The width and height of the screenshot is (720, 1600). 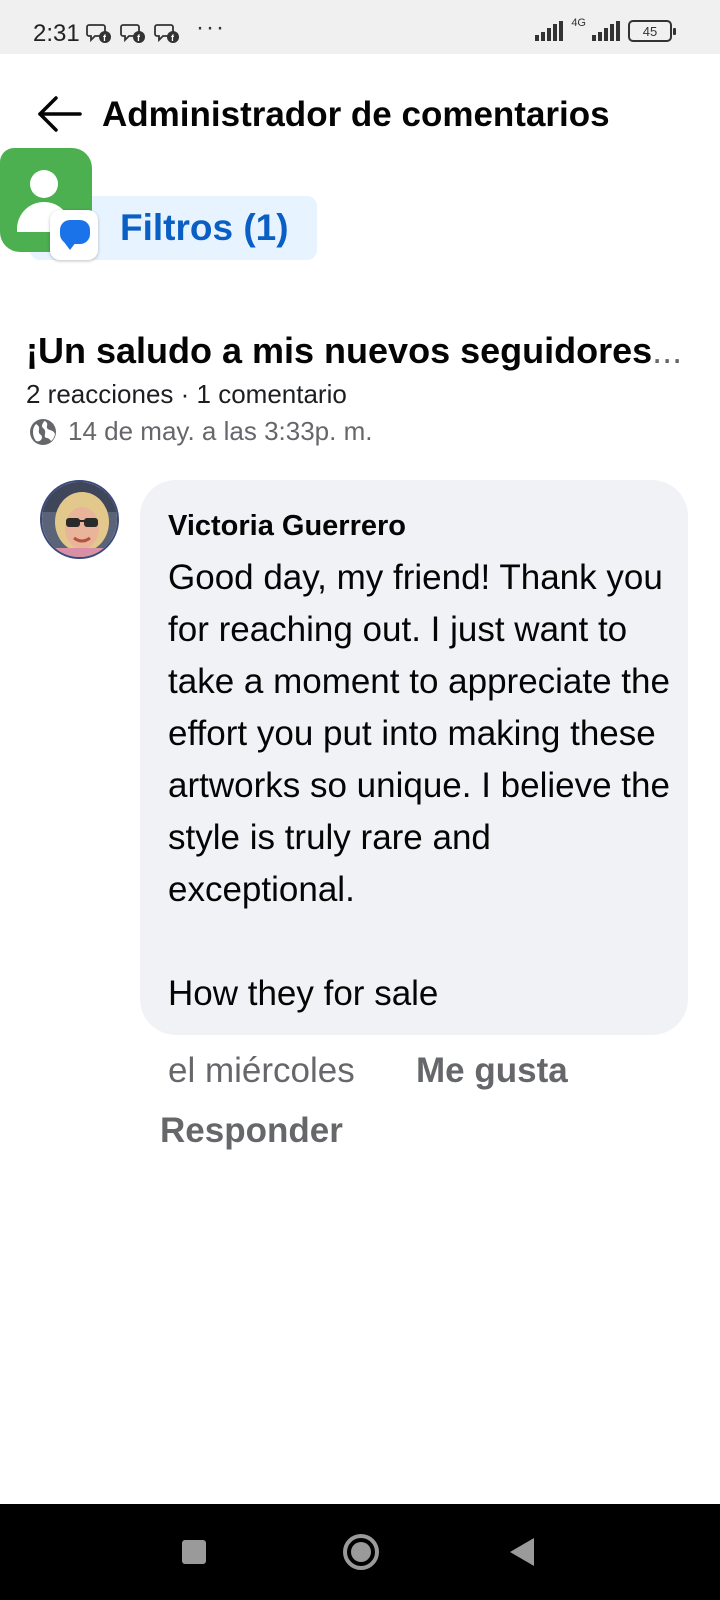 I want to click on avatar-photo, so click(x=79, y=519).